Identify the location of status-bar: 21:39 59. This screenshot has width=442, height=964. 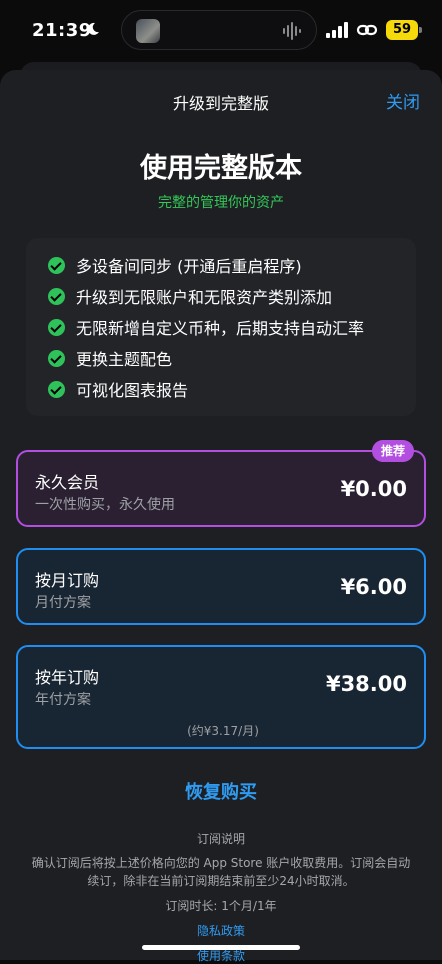
(221, 32).